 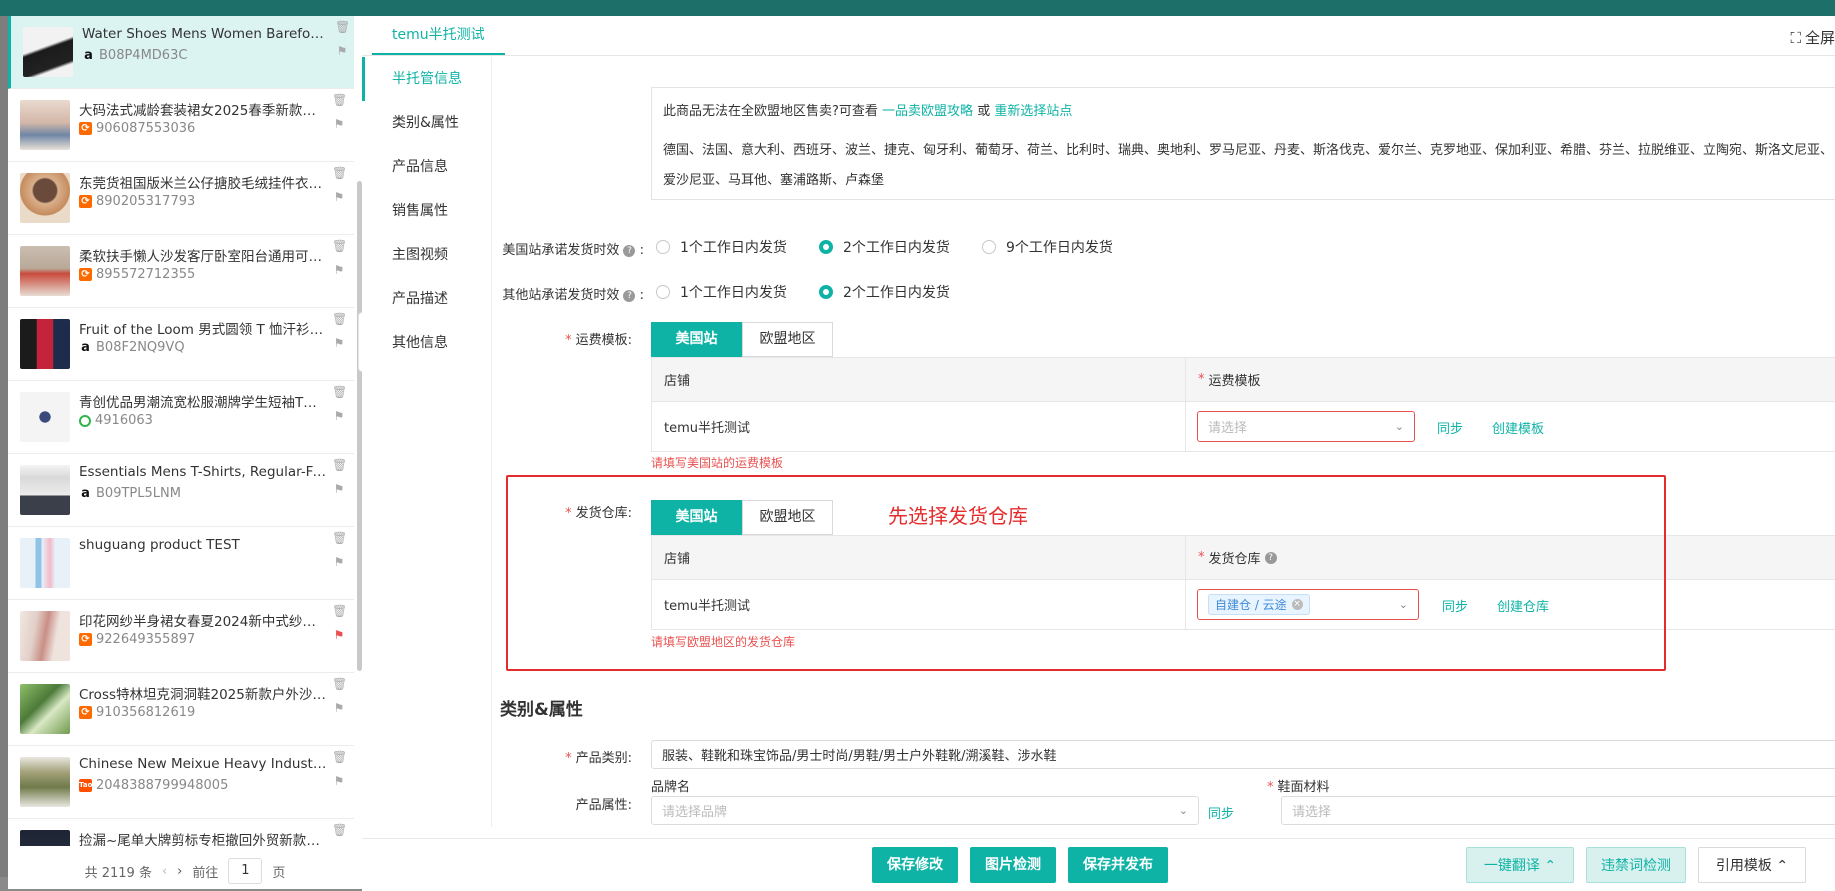 I want to click on fullscreen-button: ⛶ 全屏, so click(x=1812, y=37).